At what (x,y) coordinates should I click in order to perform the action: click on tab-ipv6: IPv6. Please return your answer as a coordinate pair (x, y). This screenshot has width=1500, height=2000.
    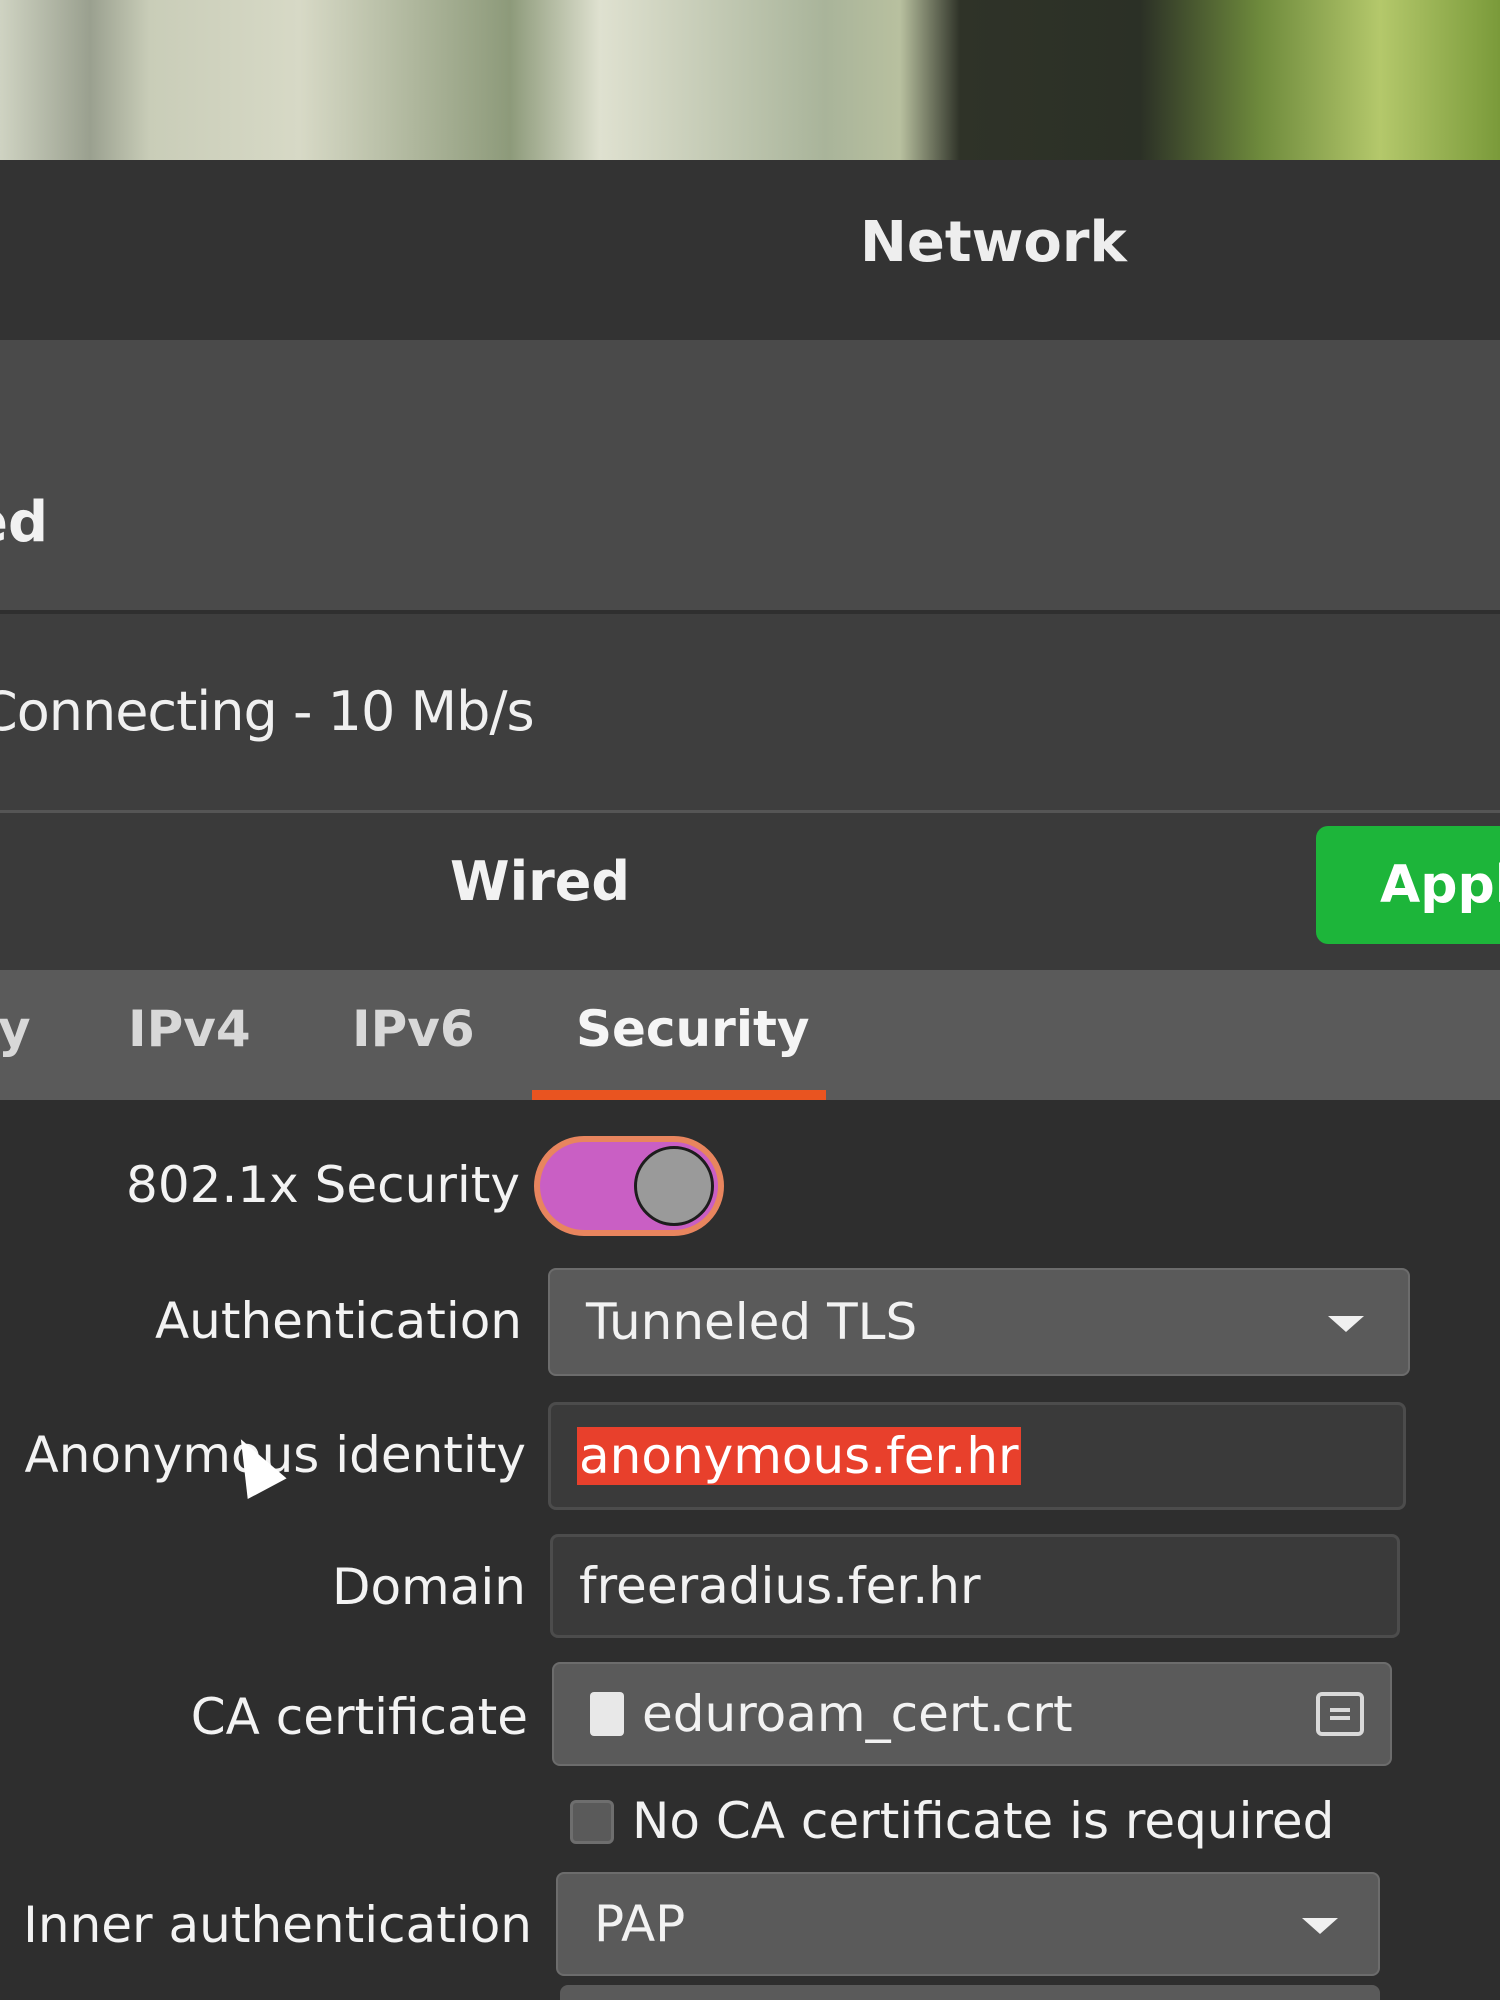
    Looking at the image, I should click on (413, 1029).